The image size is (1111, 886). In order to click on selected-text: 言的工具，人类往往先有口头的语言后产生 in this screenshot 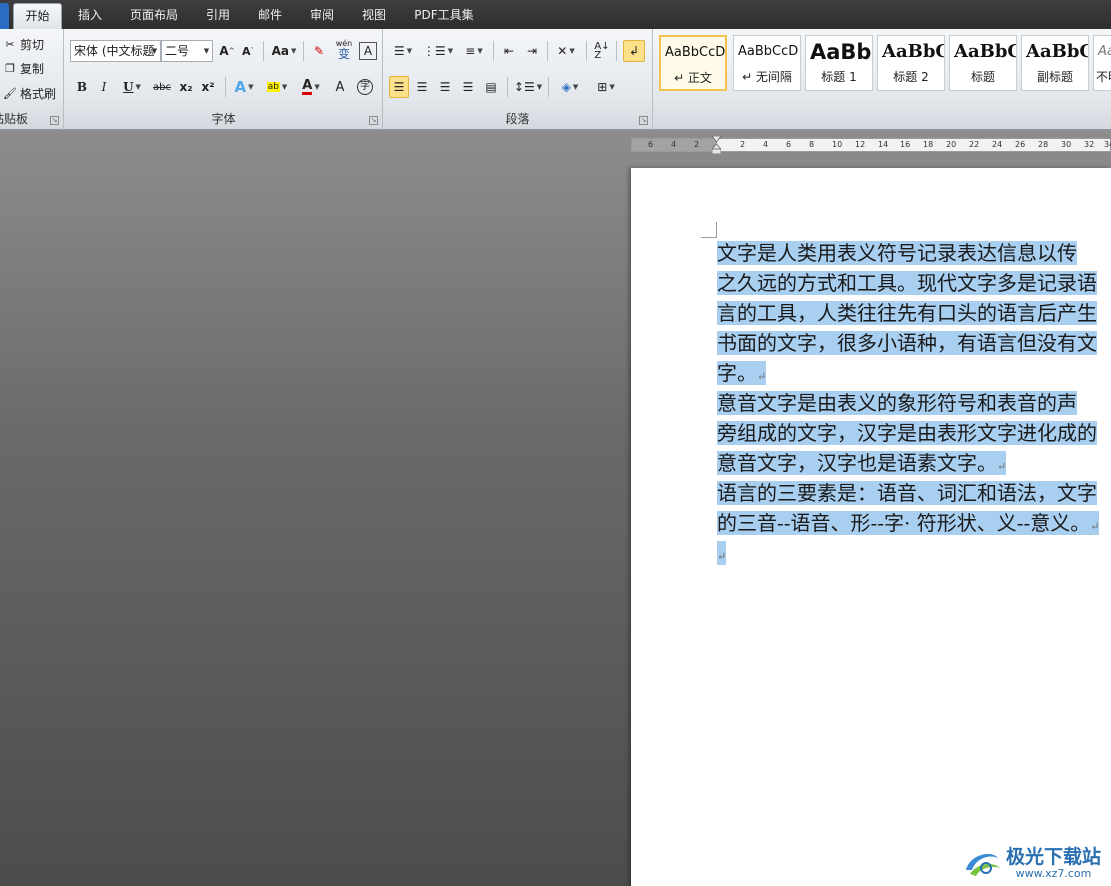, I will do `click(907, 313)`.